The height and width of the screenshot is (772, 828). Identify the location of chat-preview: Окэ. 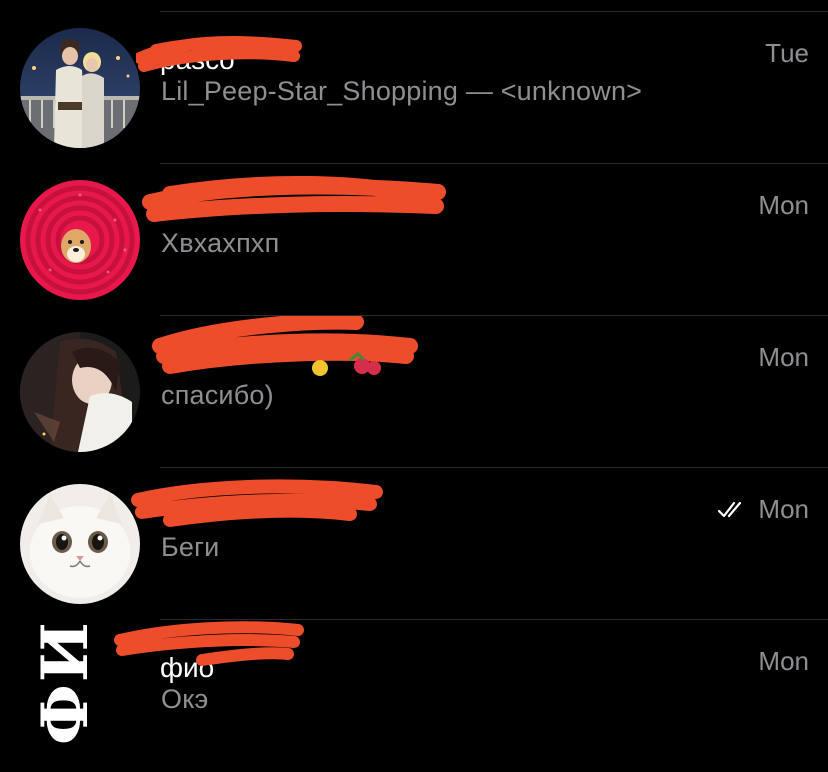
(185, 699).